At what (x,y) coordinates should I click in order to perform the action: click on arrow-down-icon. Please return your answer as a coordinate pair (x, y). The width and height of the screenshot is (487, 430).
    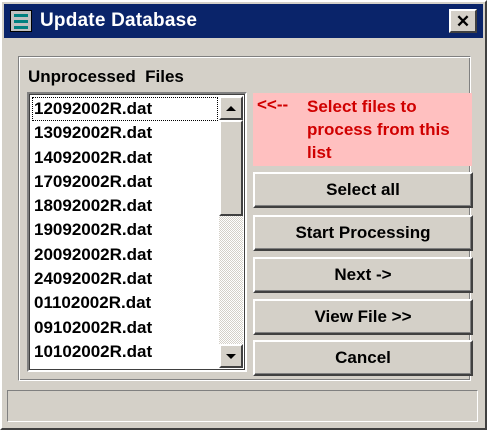
    Looking at the image, I should click on (231, 356).